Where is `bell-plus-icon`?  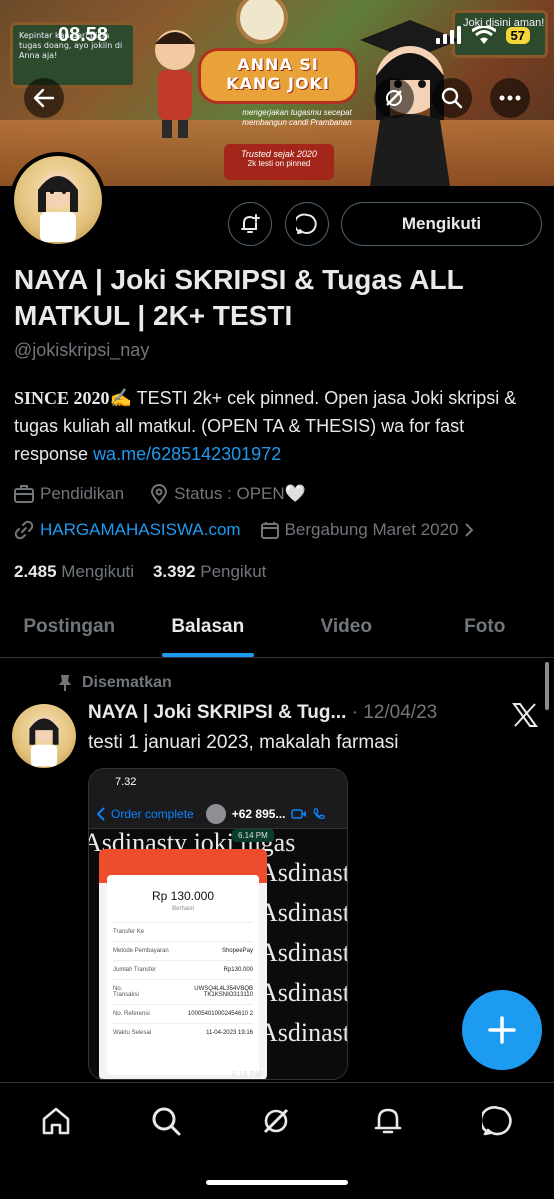
bell-plus-icon is located at coordinates (250, 223).